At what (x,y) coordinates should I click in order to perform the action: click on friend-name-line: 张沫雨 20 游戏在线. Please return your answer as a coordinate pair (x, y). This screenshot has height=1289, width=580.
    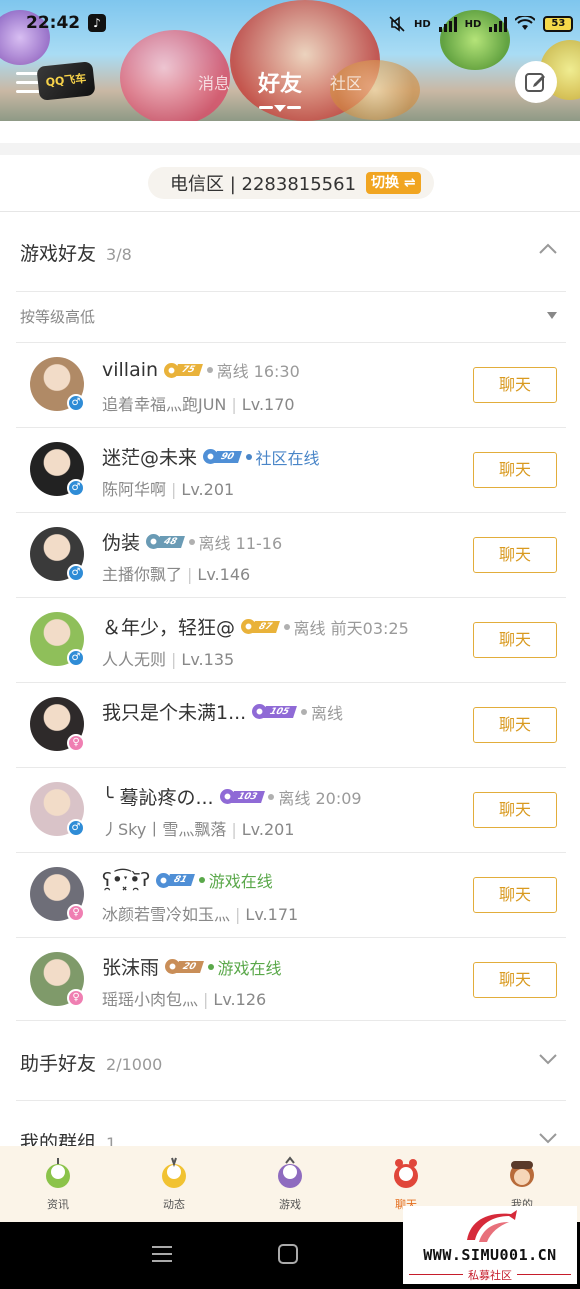
    Looking at the image, I should click on (192, 966).